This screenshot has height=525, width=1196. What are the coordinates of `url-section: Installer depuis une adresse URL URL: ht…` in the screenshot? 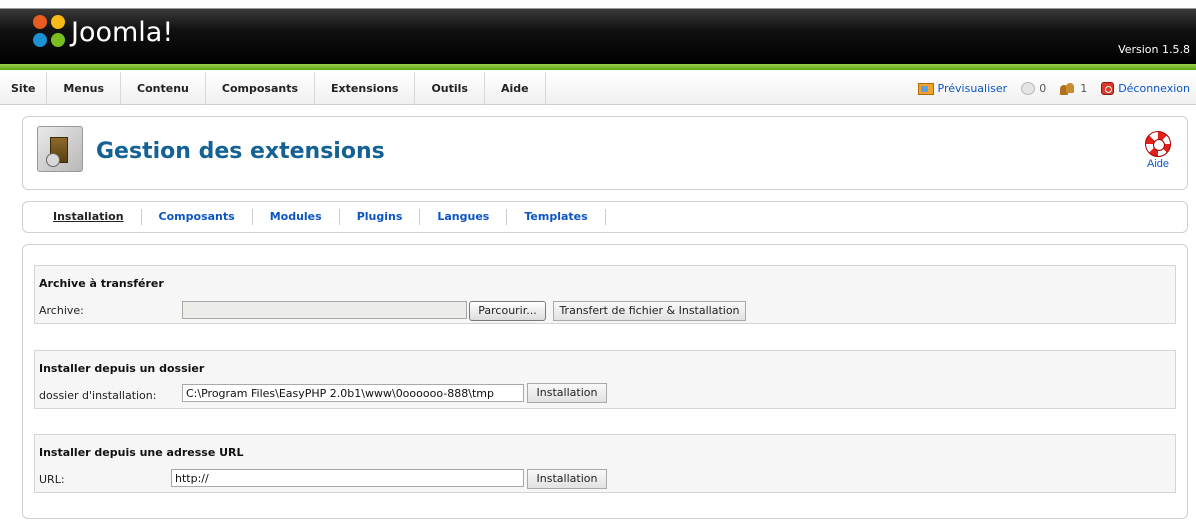 It's located at (605, 463).